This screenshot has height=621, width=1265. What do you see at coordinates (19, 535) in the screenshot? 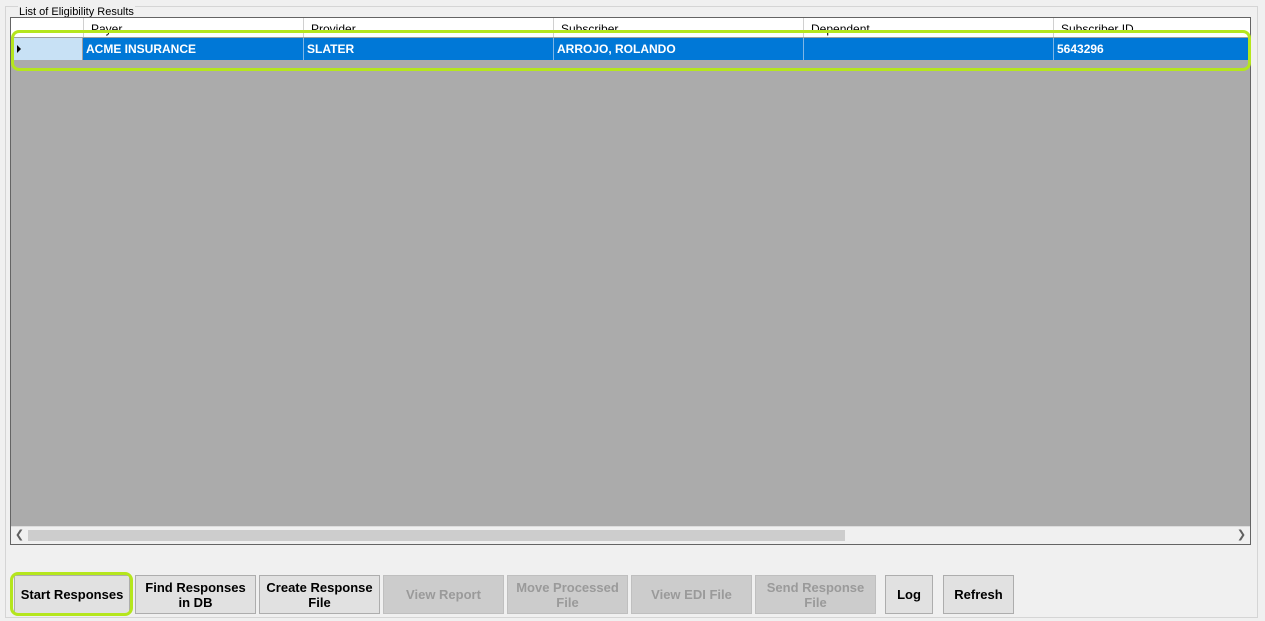
I see `scroll-left-icon: ❮` at bounding box center [19, 535].